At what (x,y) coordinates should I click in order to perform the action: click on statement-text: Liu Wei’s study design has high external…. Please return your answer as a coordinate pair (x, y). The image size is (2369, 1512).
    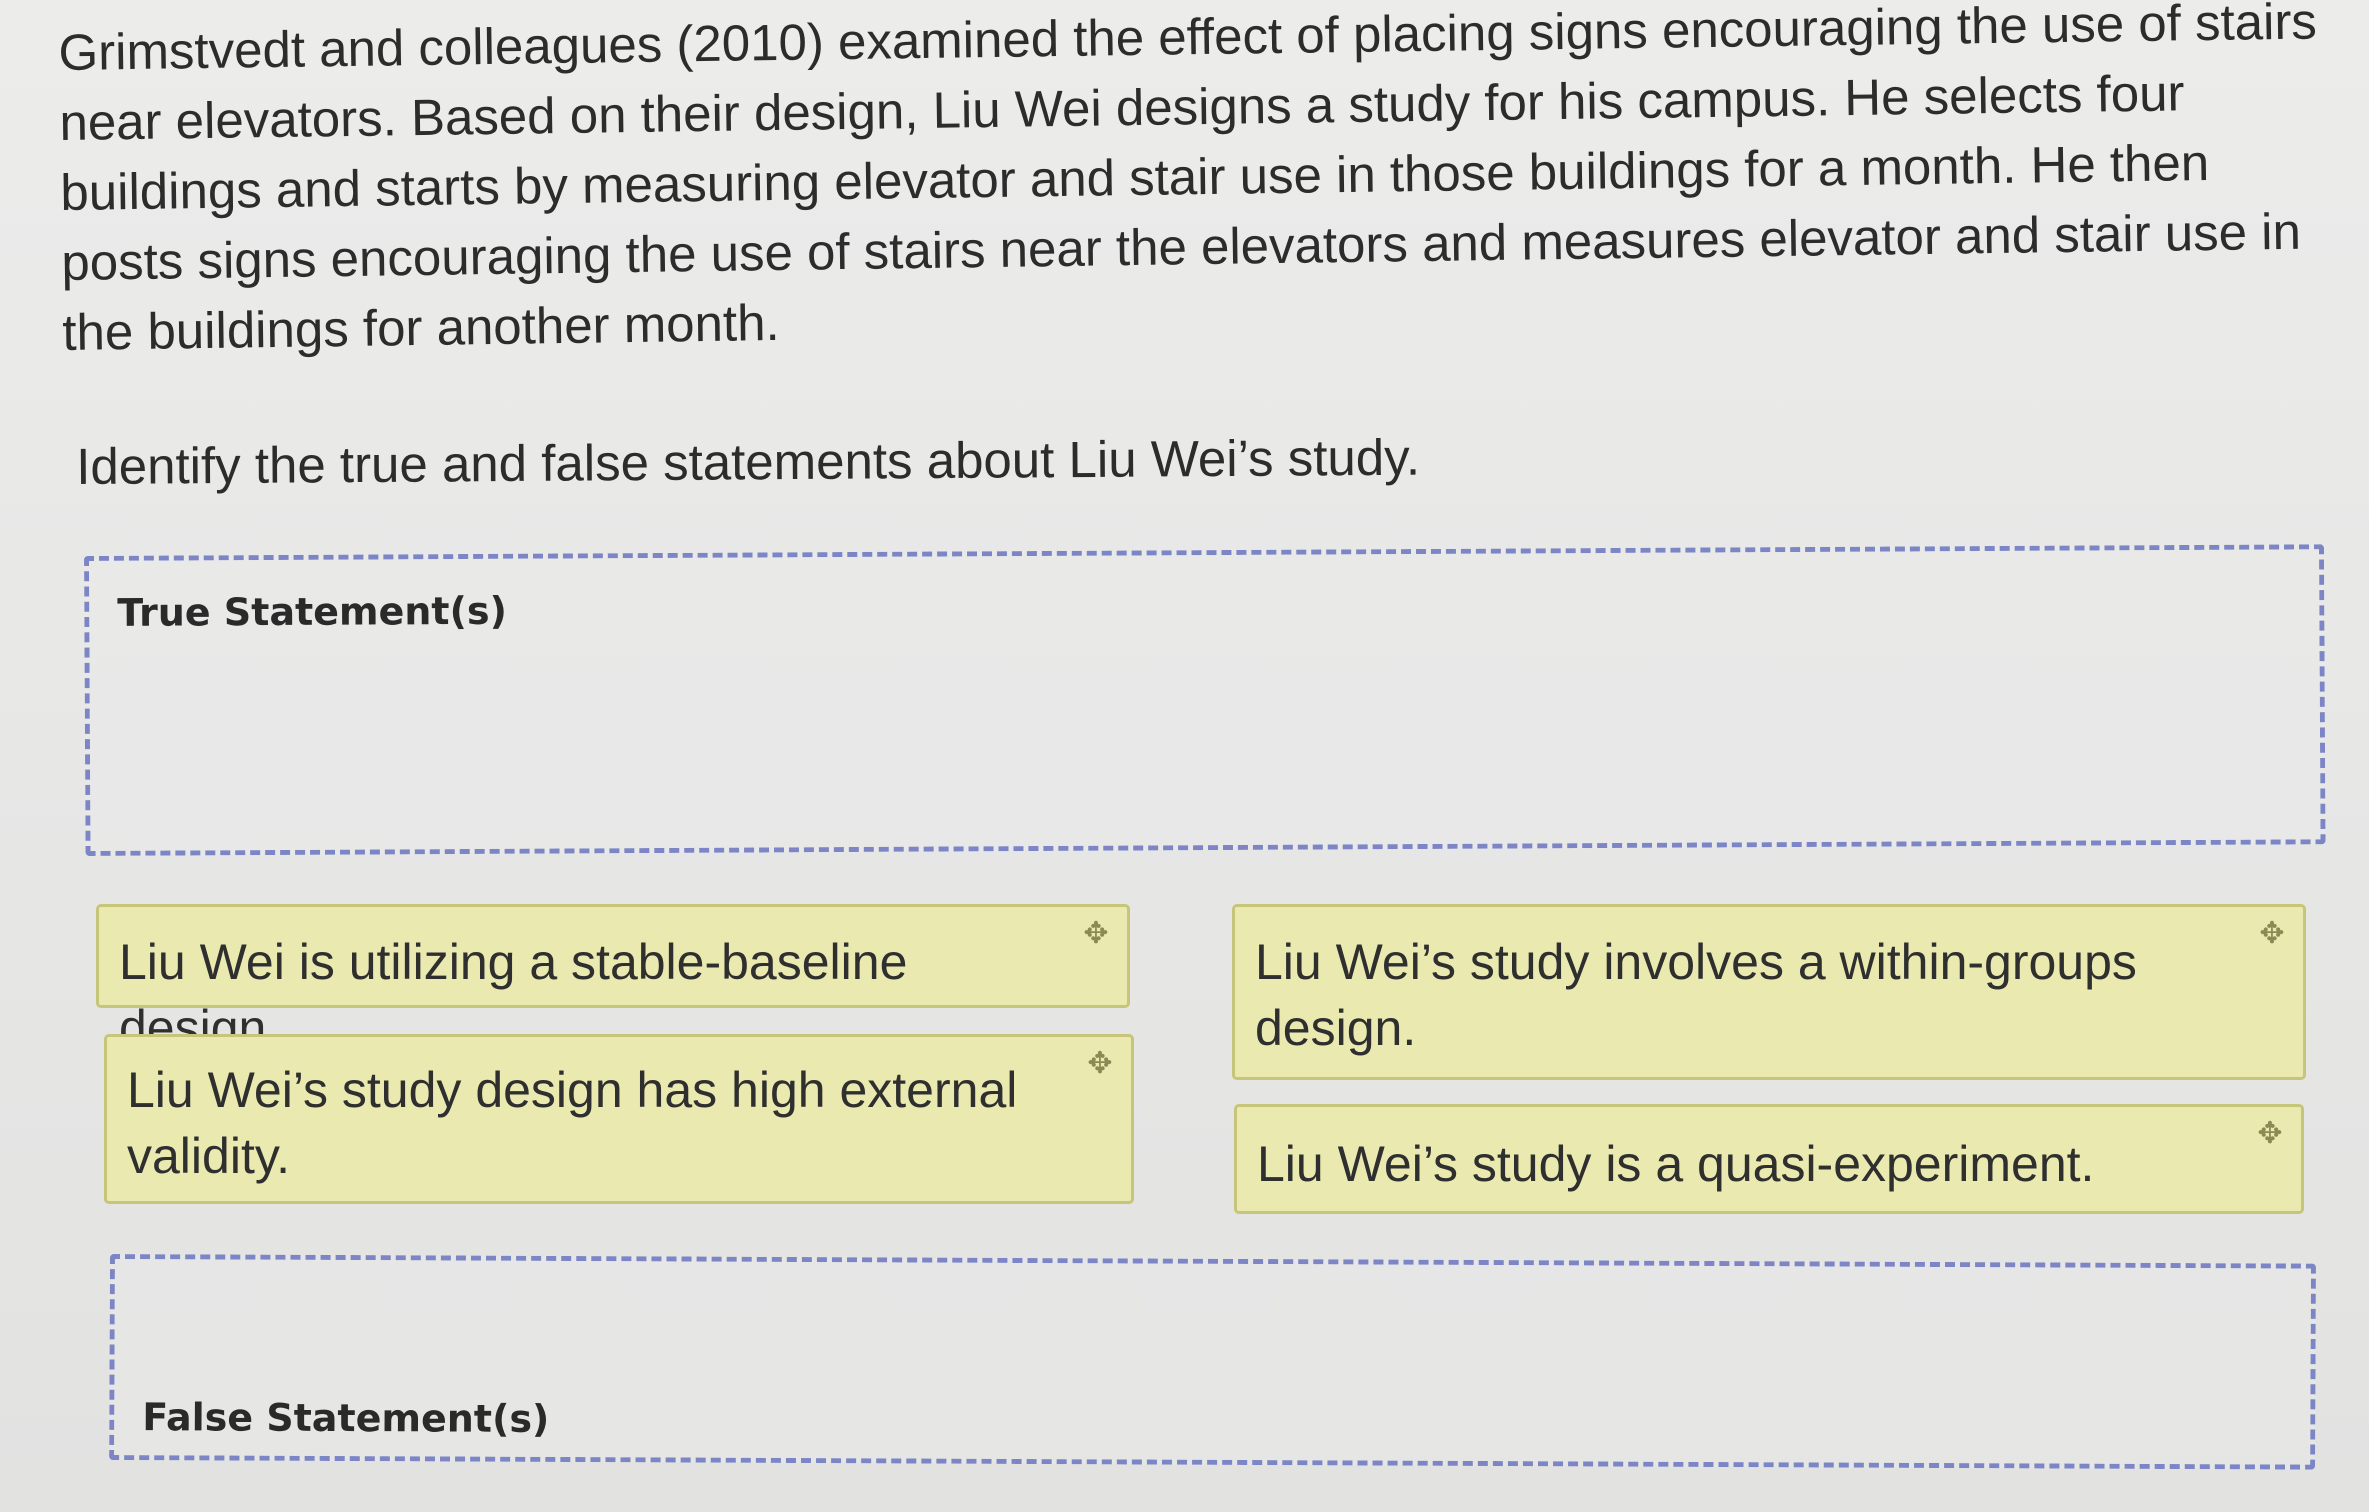
    Looking at the image, I should click on (572, 1123).